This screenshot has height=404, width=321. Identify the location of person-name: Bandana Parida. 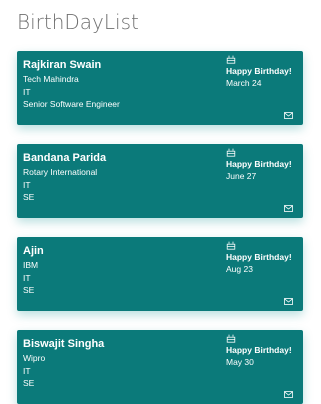
(65, 158).